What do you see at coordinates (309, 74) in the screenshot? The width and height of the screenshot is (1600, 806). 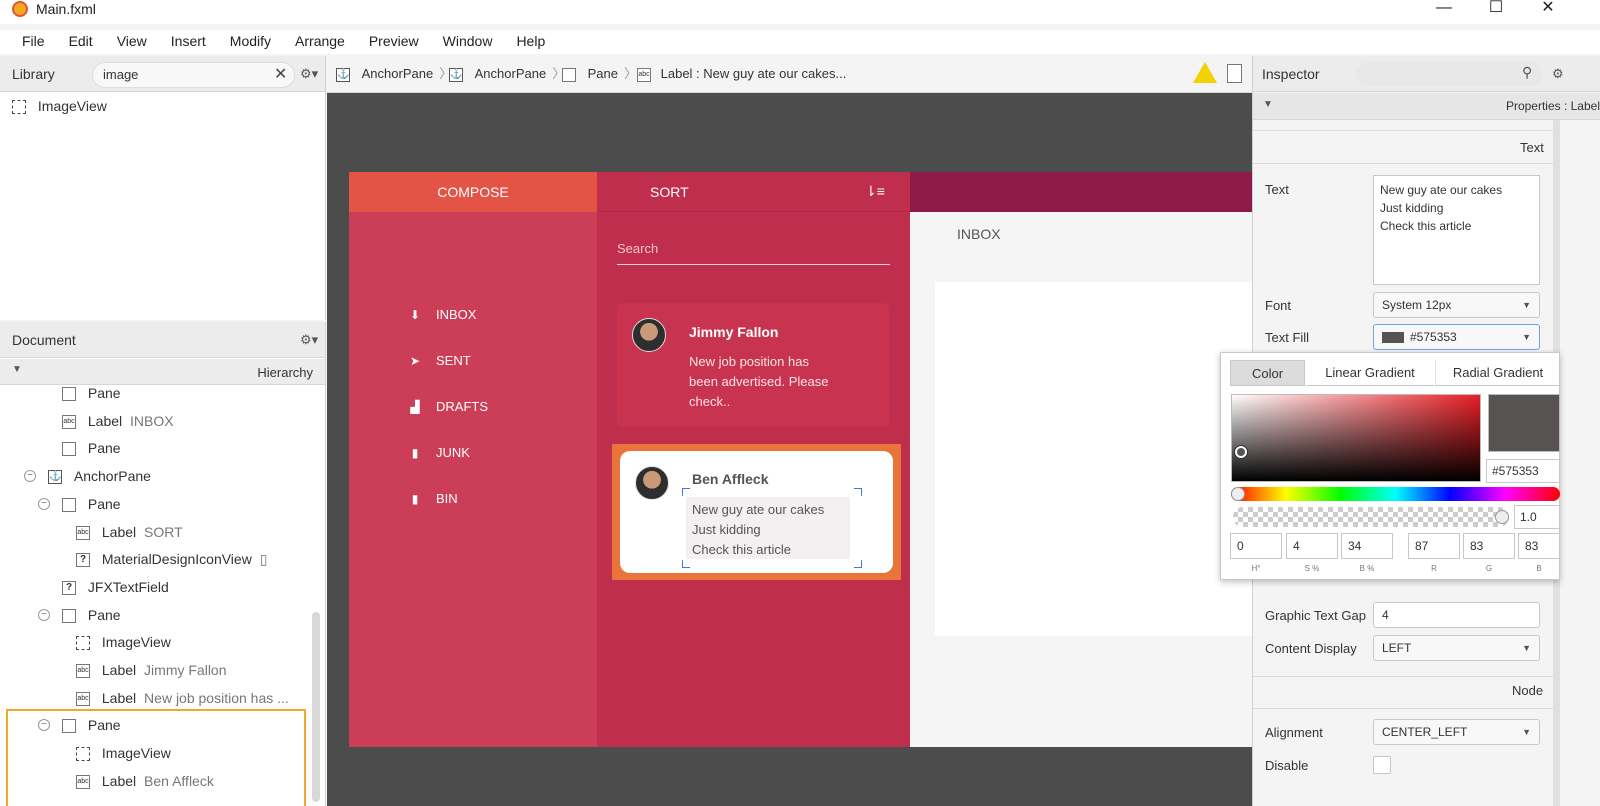 I see `library-gear-icon: ⚙▾` at bounding box center [309, 74].